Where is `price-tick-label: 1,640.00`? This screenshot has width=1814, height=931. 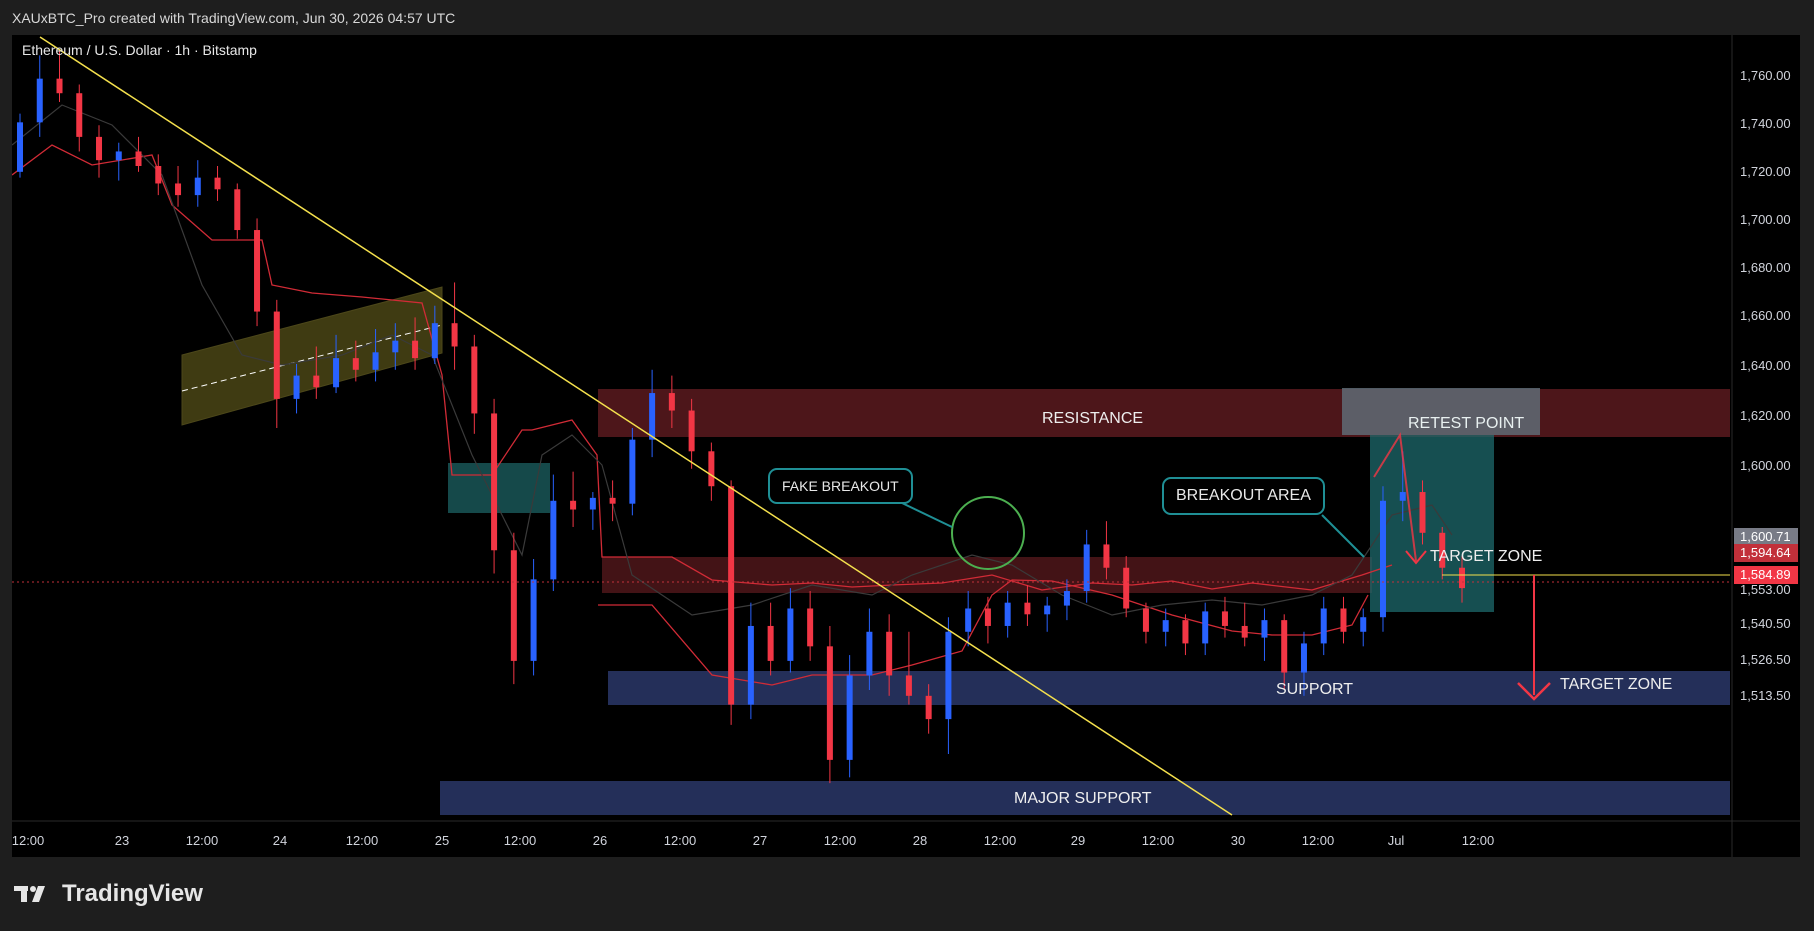 price-tick-label: 1,640.00 is located at coordinates (1765, 365).